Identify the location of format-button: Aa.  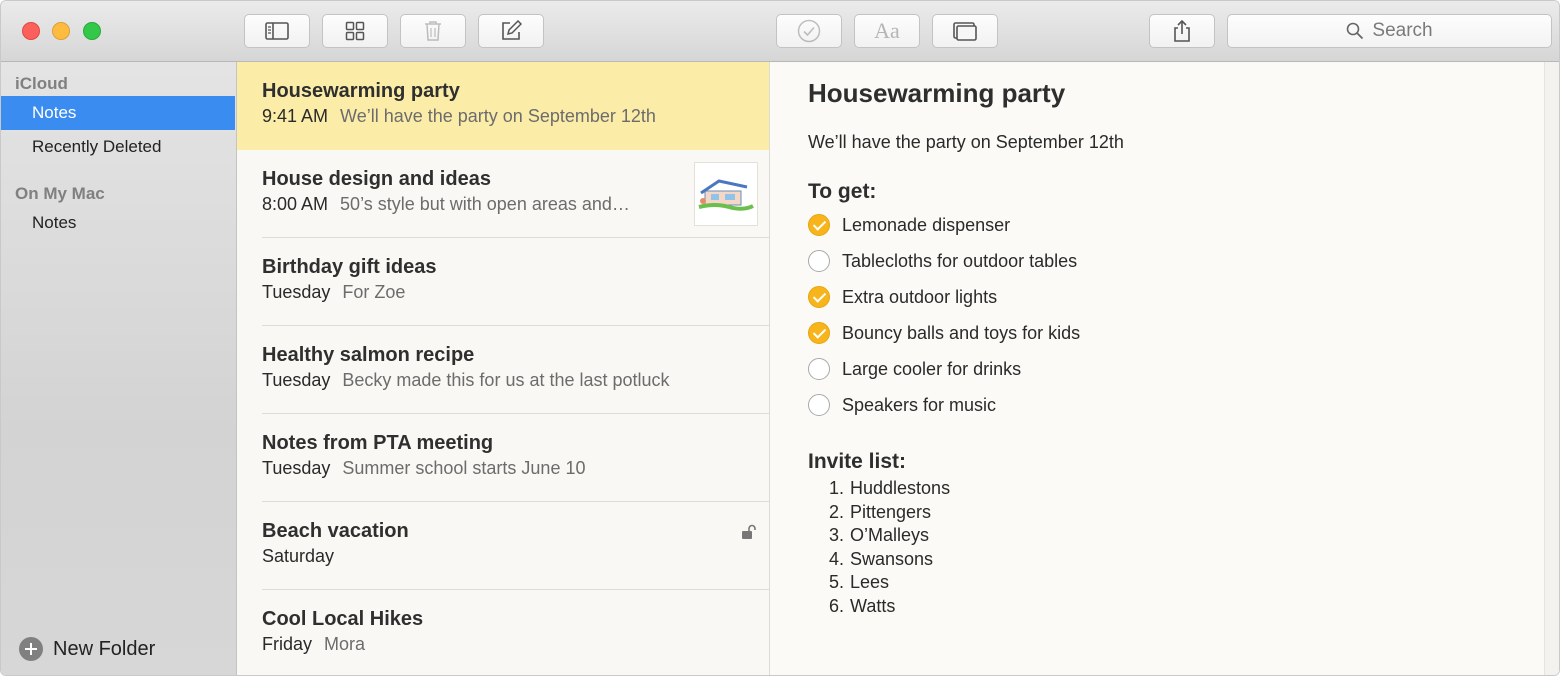
(887, 31).